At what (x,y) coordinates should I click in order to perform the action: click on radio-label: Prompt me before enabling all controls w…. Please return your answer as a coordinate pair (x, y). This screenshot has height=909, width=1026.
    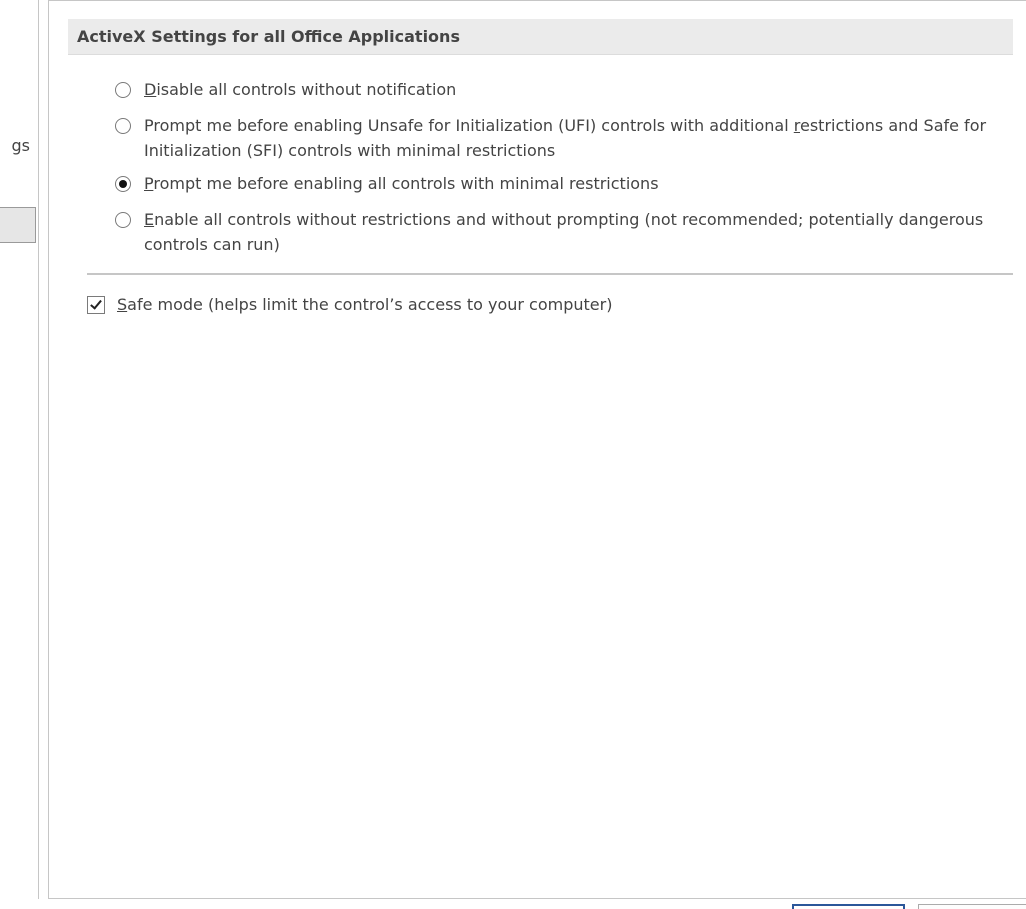
    Looking at the image, I should click on (569, 183).